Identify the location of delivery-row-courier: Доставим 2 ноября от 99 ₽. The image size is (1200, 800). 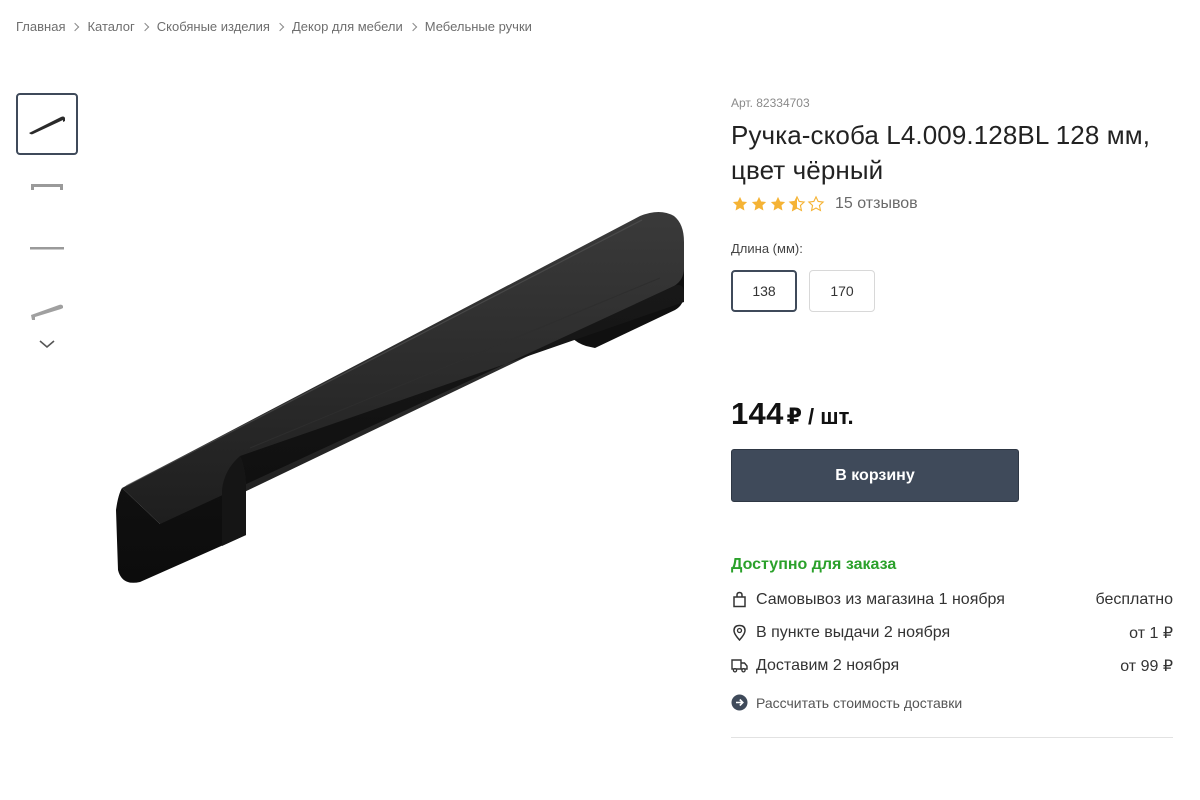
(952, 665).